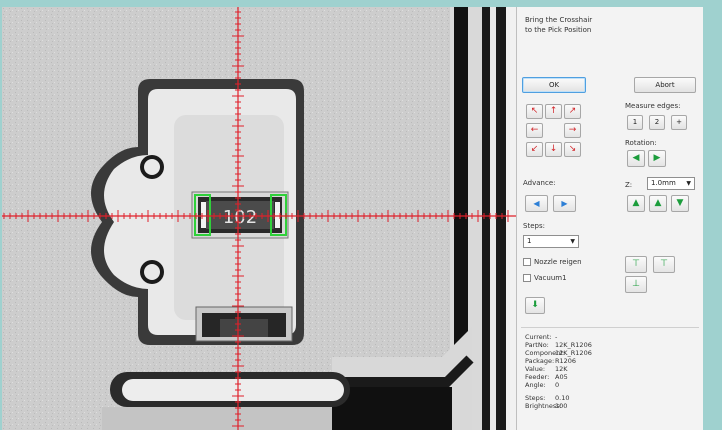  I want to click on jog-up-button: ↑, so click(553, 111).